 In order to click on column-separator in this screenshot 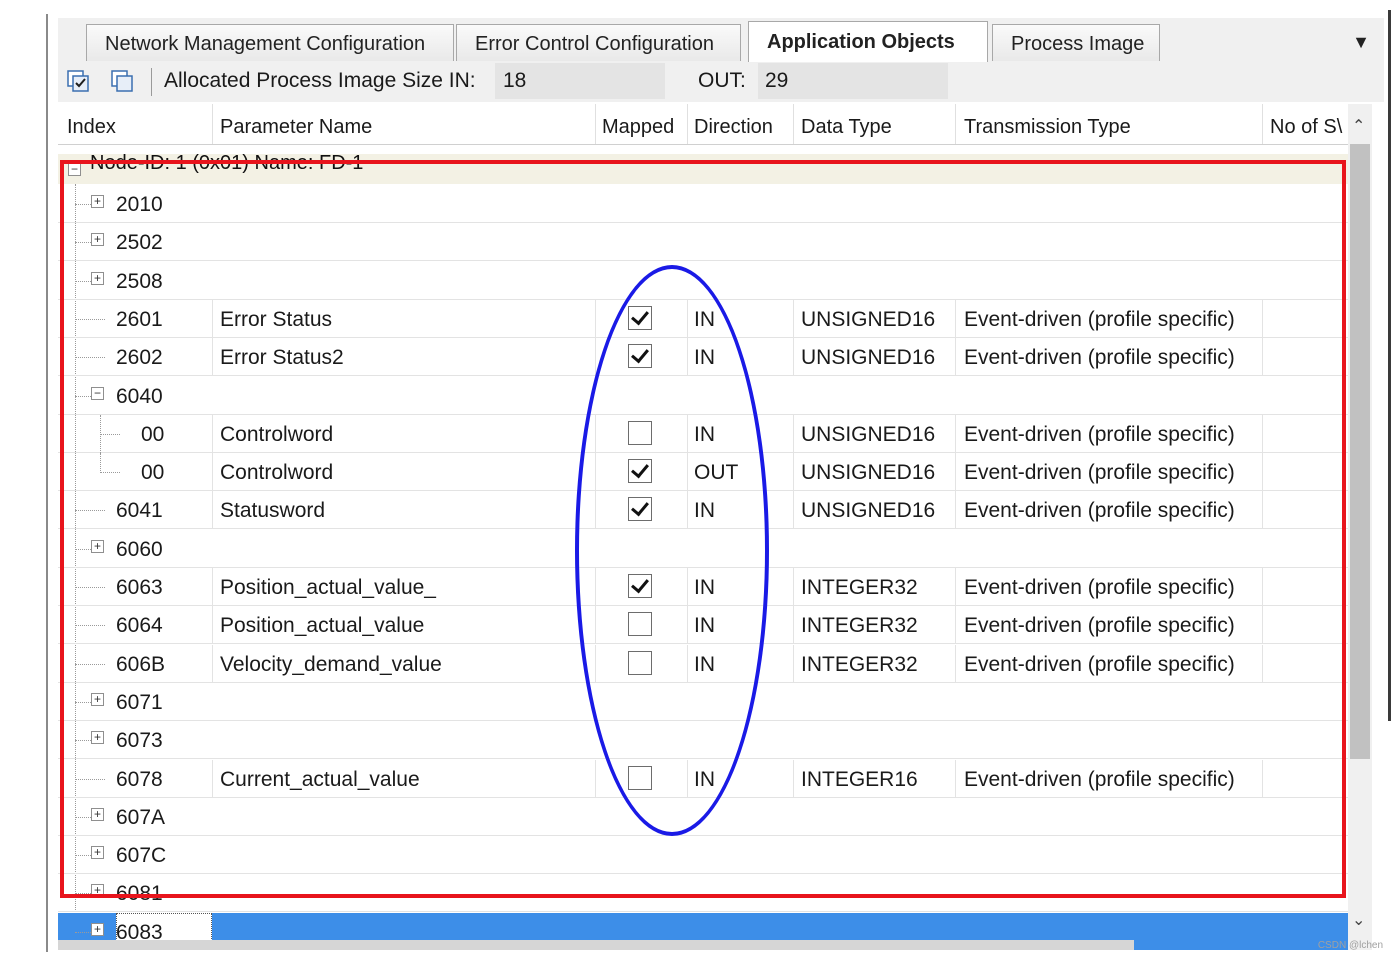, I will do `click(212, 124)`.